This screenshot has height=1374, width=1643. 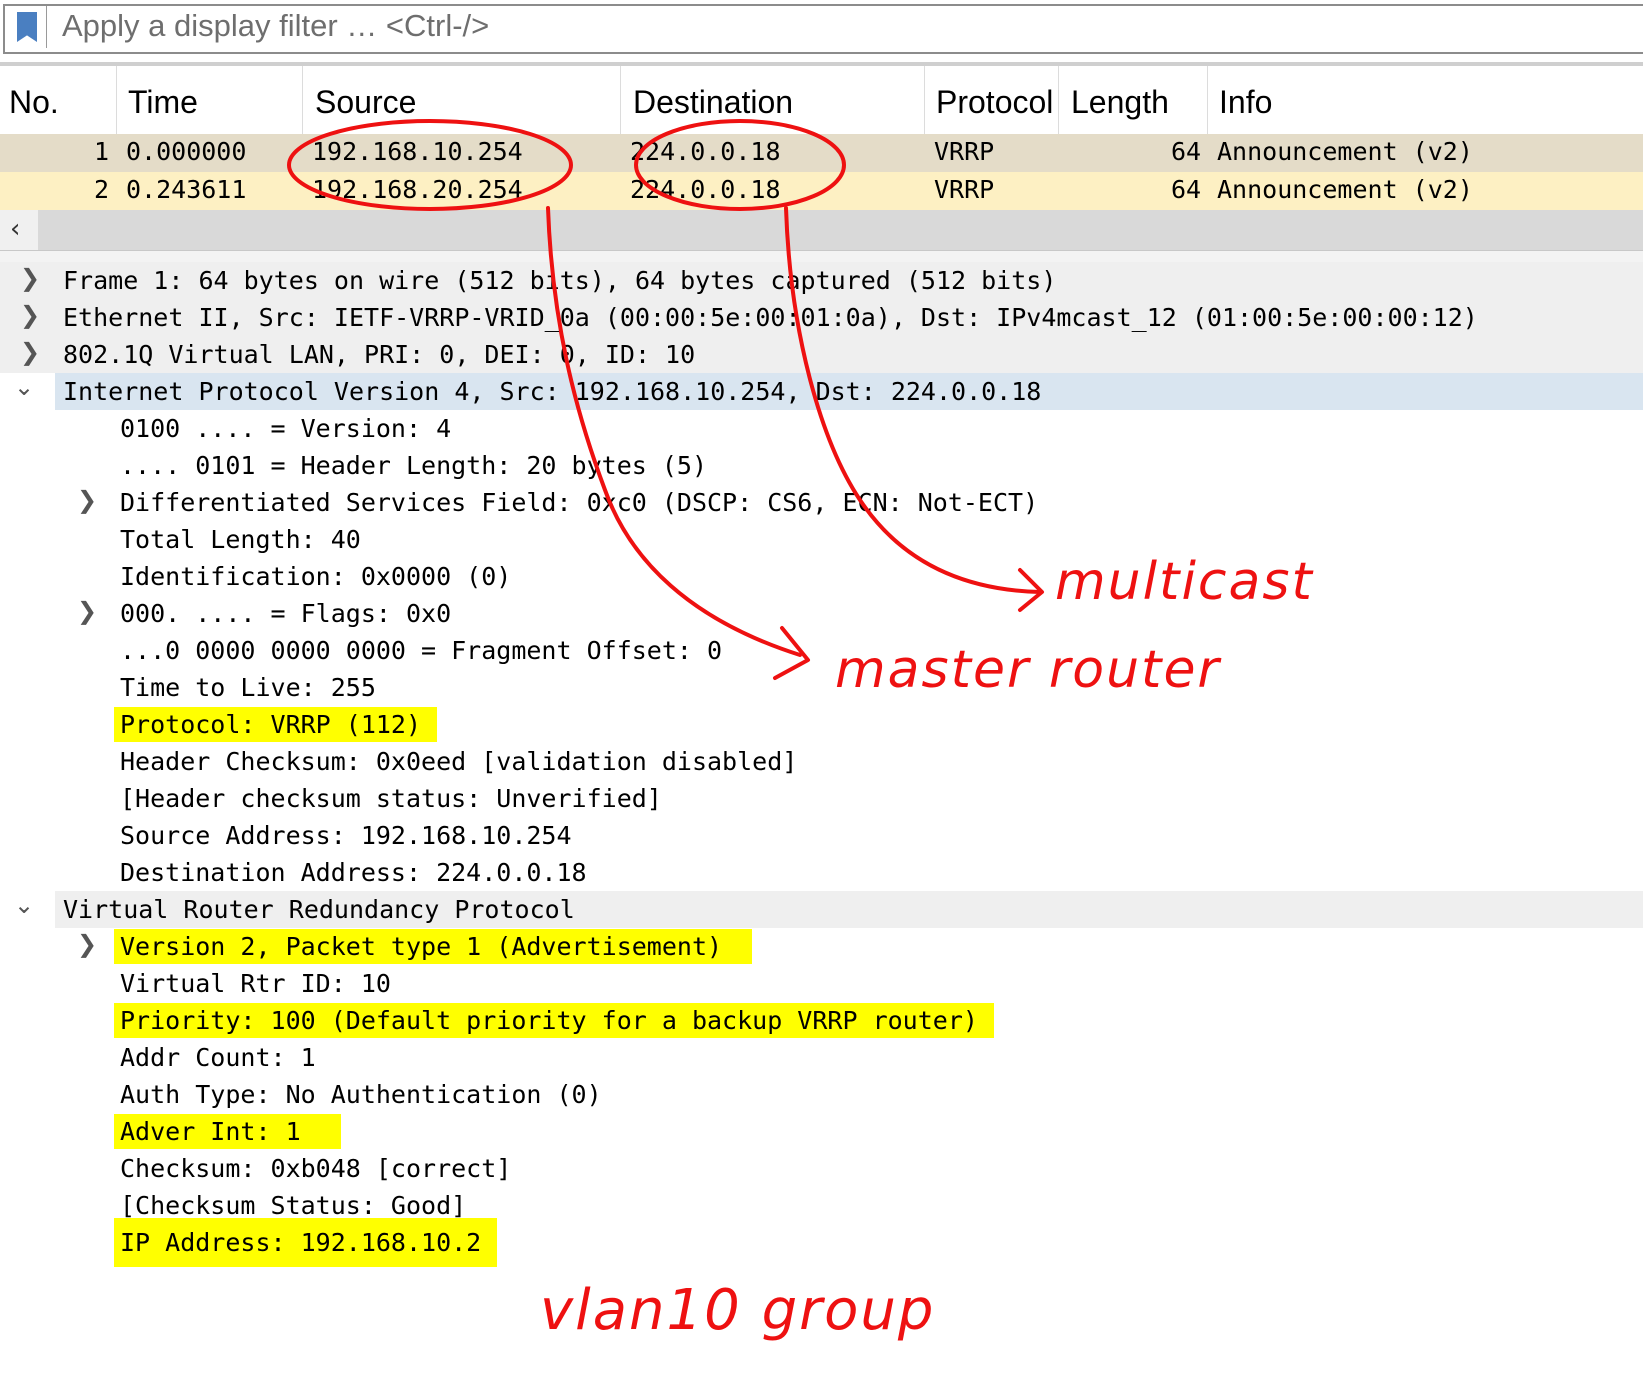 What do you see at coordinates (275, 26) in the screenshot?
I see `display-filter-input: Apply a display filter … <Ctrl-/>` at bounding box center [275, 26].